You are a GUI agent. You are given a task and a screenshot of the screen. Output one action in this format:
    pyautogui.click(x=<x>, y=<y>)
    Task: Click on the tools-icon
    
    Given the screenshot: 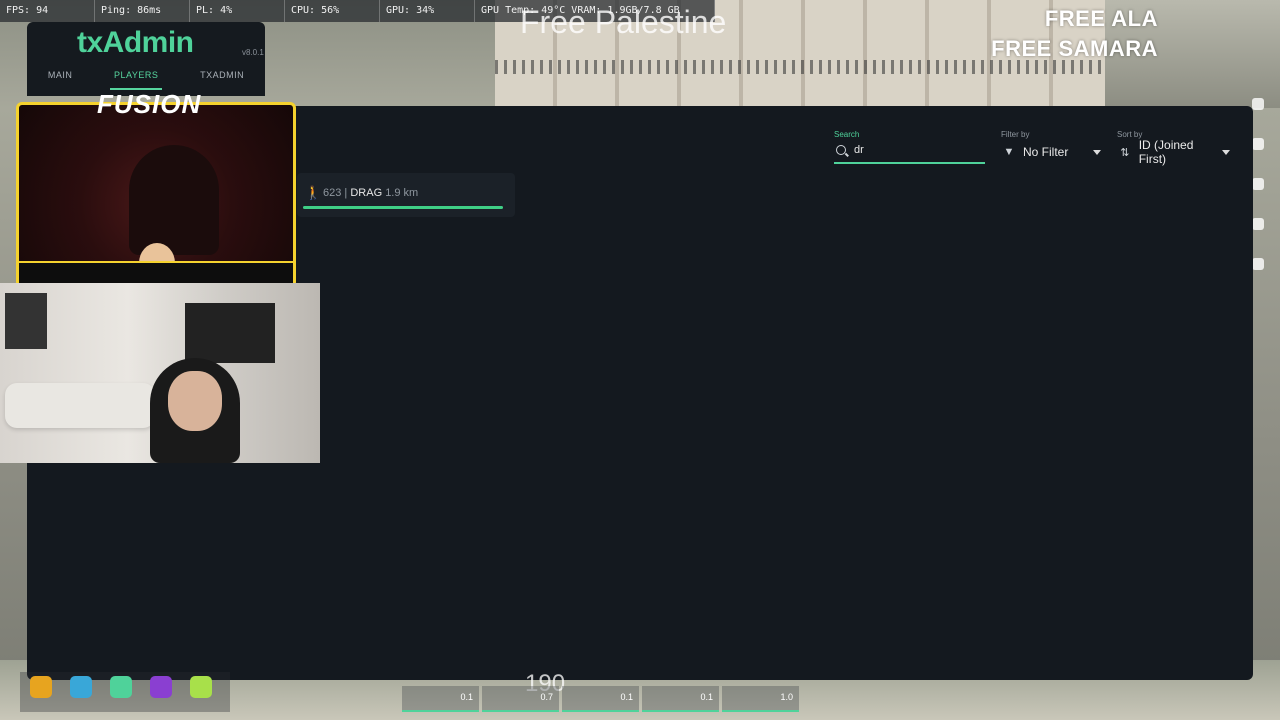 What is the action you would take?
    pyautogui.click(x=1258, y=224)
    